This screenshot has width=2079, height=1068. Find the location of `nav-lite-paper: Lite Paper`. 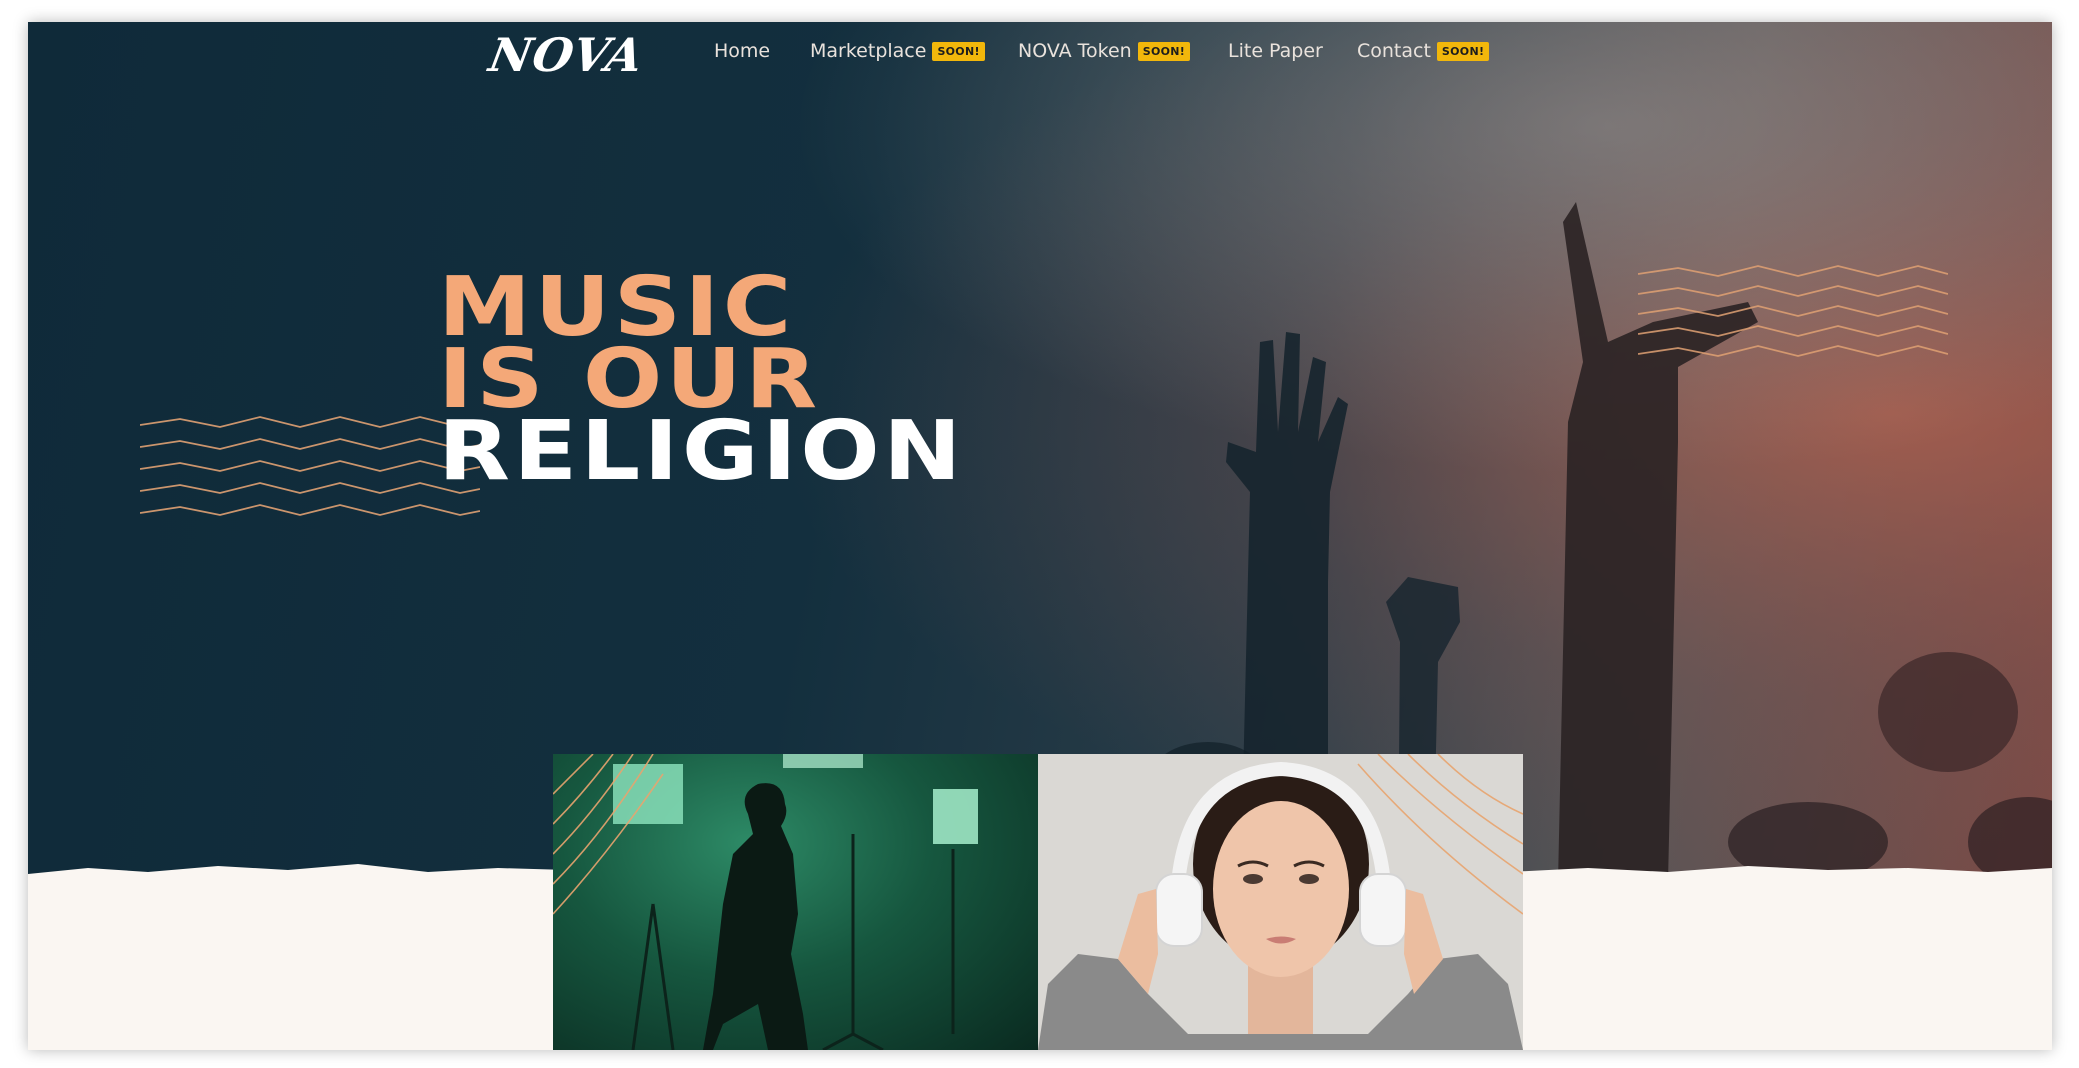

nav-lite-paper: Lite Paper is located at coordinates (1275, 51).